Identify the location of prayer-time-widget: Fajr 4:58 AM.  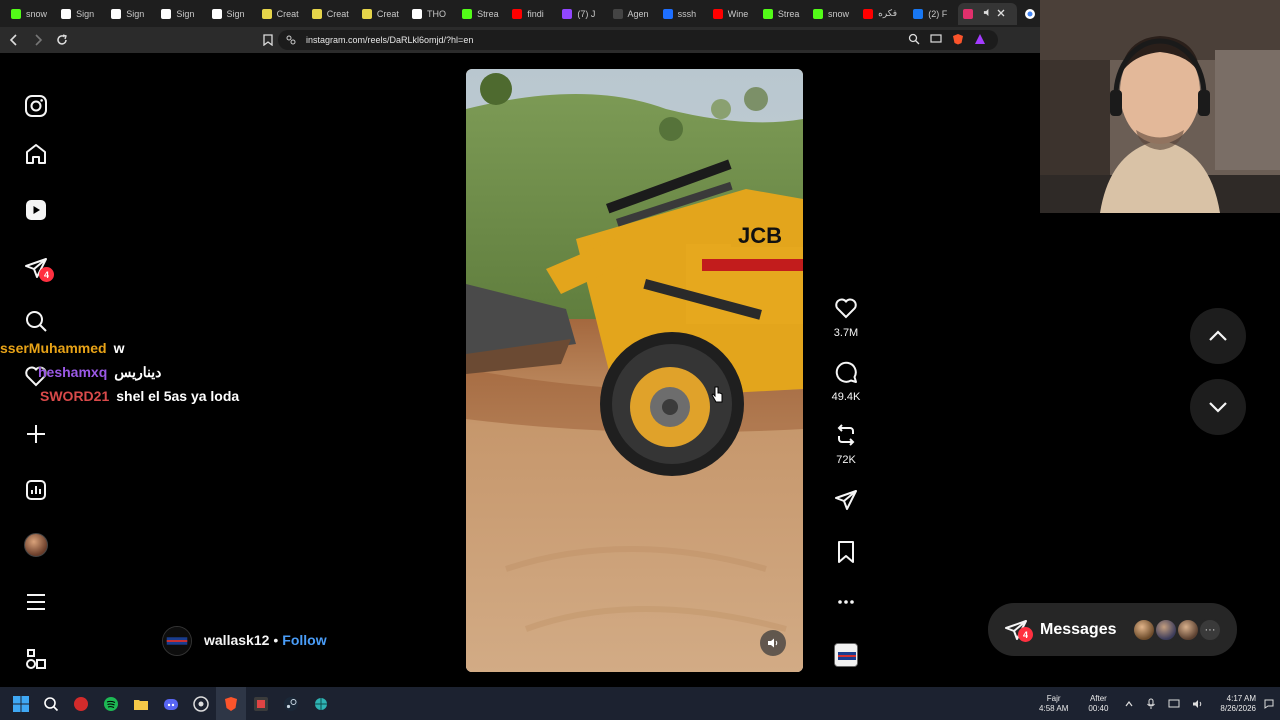
(1053, 704).